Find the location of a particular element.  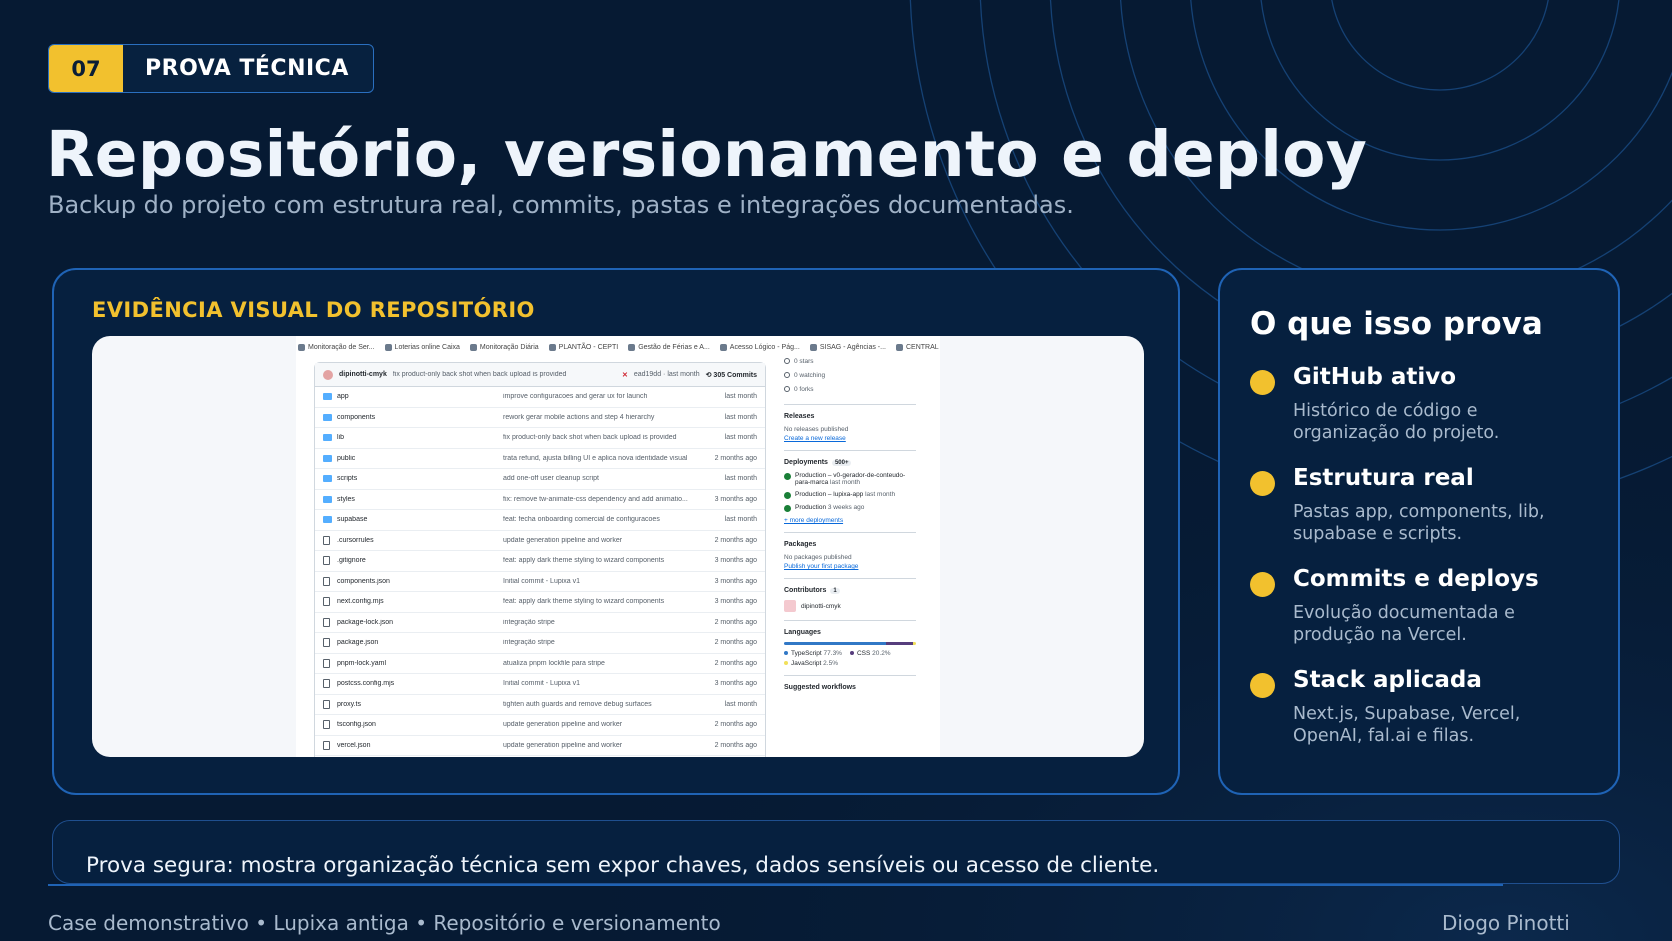

bookmark-item: CENTRAL DE ACIO is located at coordinates (917, 347).